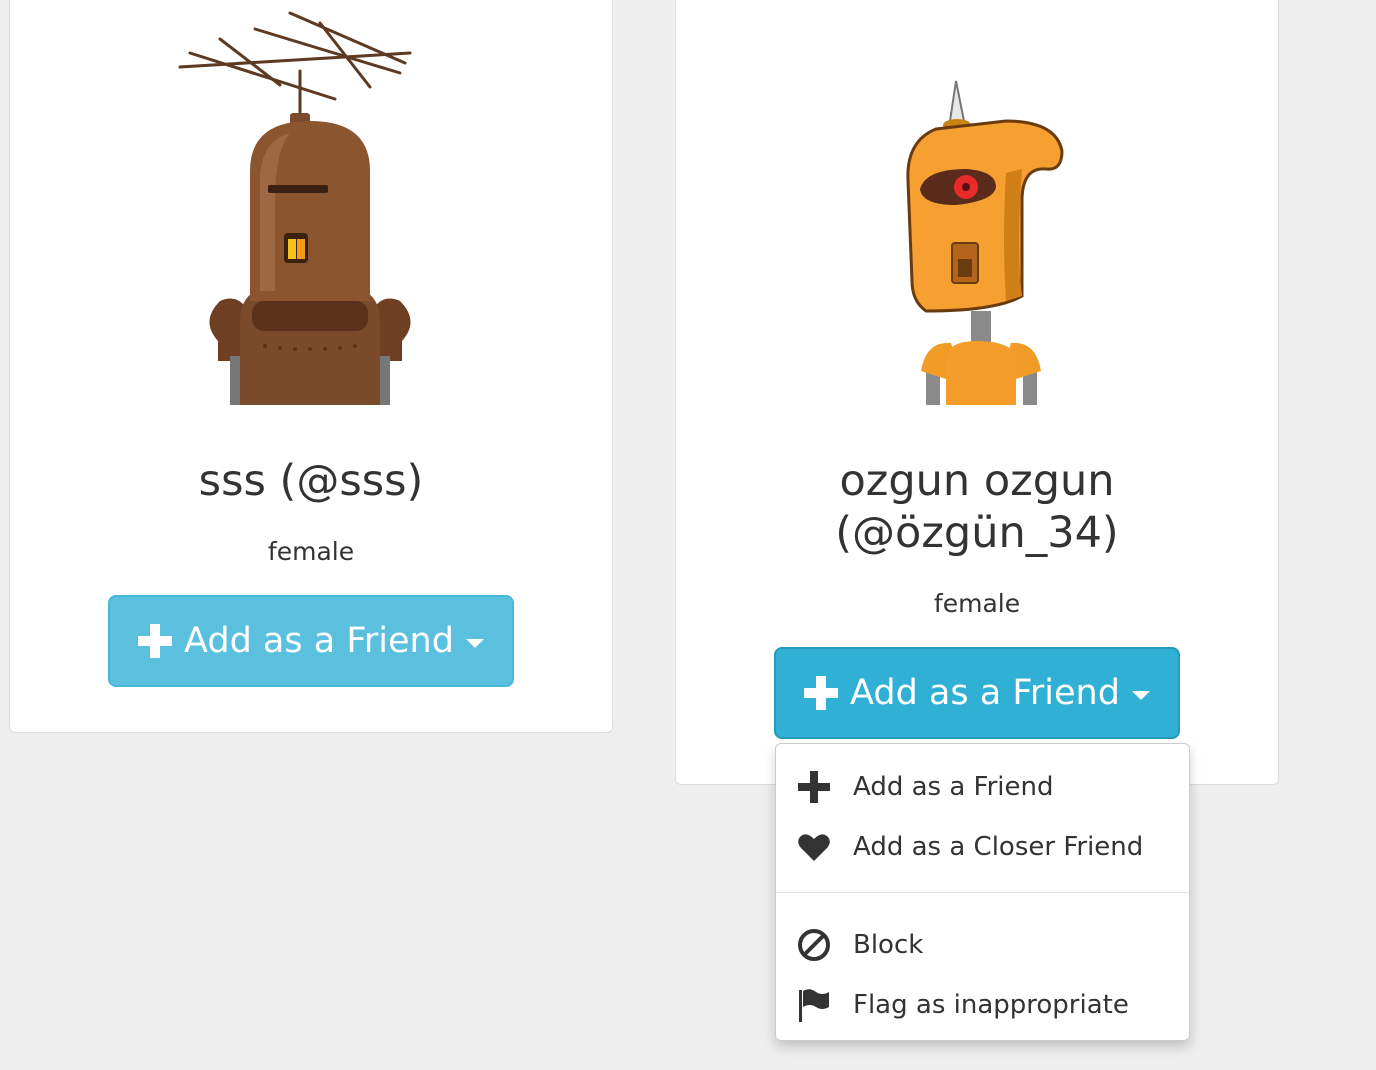 This screenshot has height=1070, width=1376. What do you see at coordinates (814, 847) in the screenshot?
I see `heart-icon` at bounding box center [814, 847].